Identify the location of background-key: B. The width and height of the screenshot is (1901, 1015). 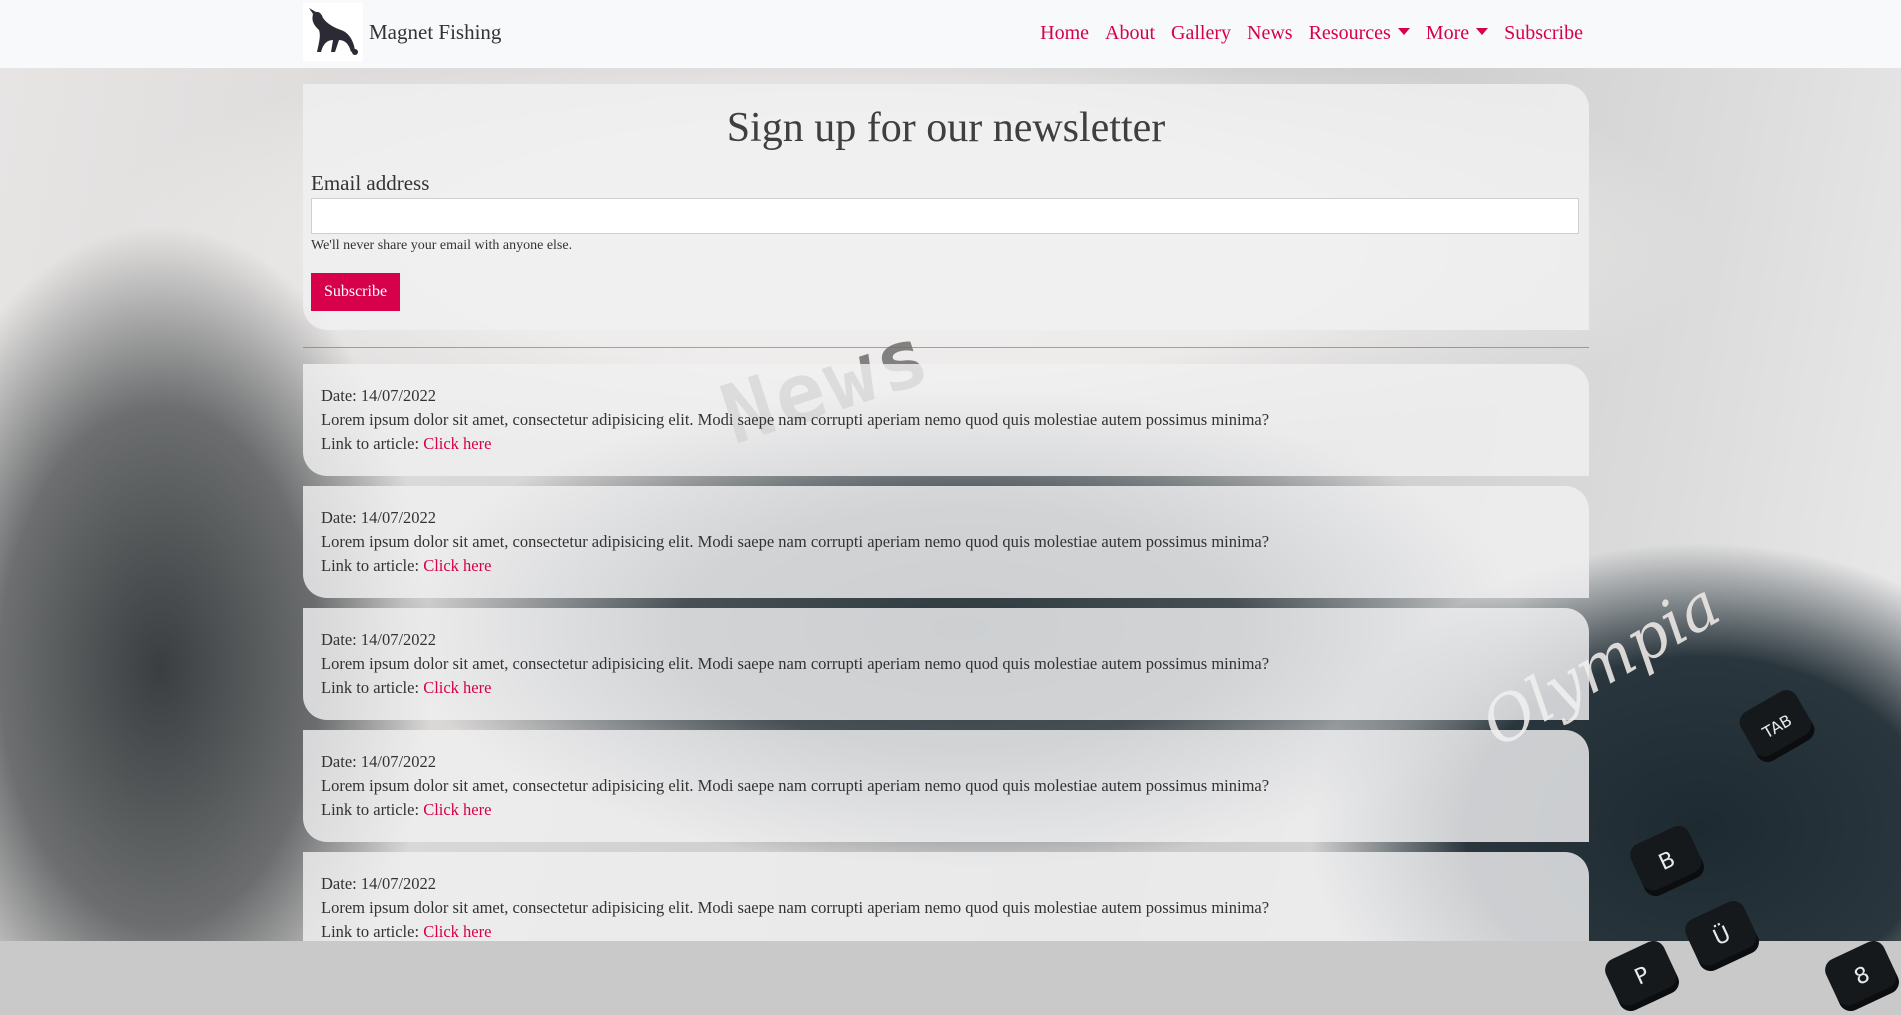
(1667, 861).